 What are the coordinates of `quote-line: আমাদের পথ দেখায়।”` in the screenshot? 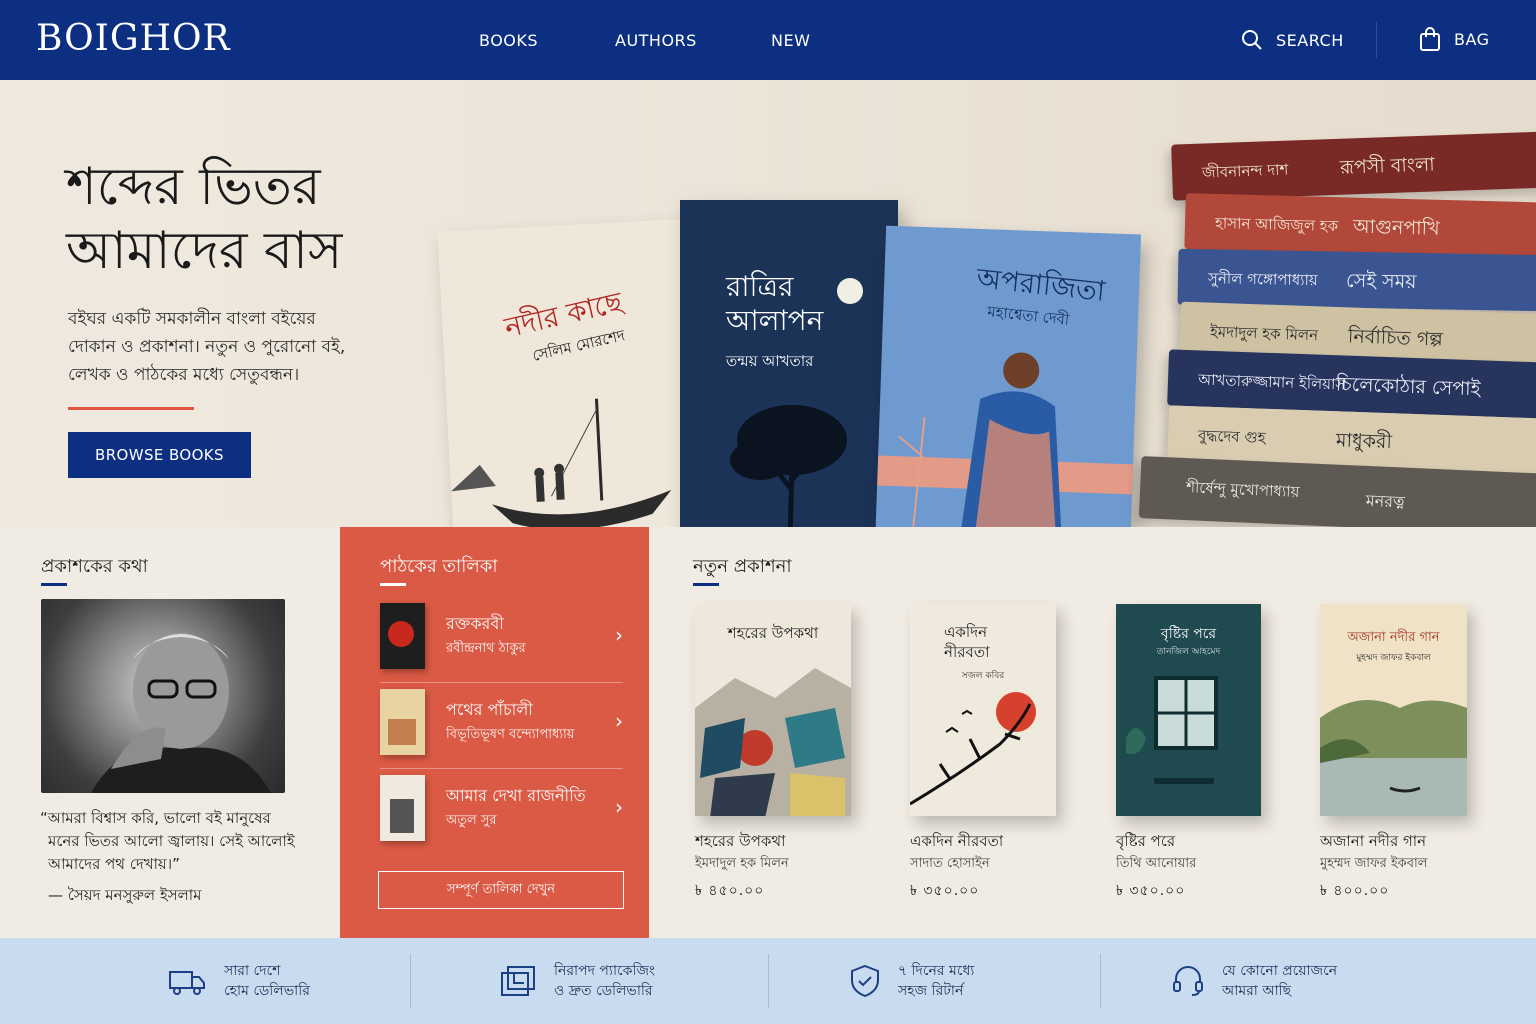 It's located at (114, 864).